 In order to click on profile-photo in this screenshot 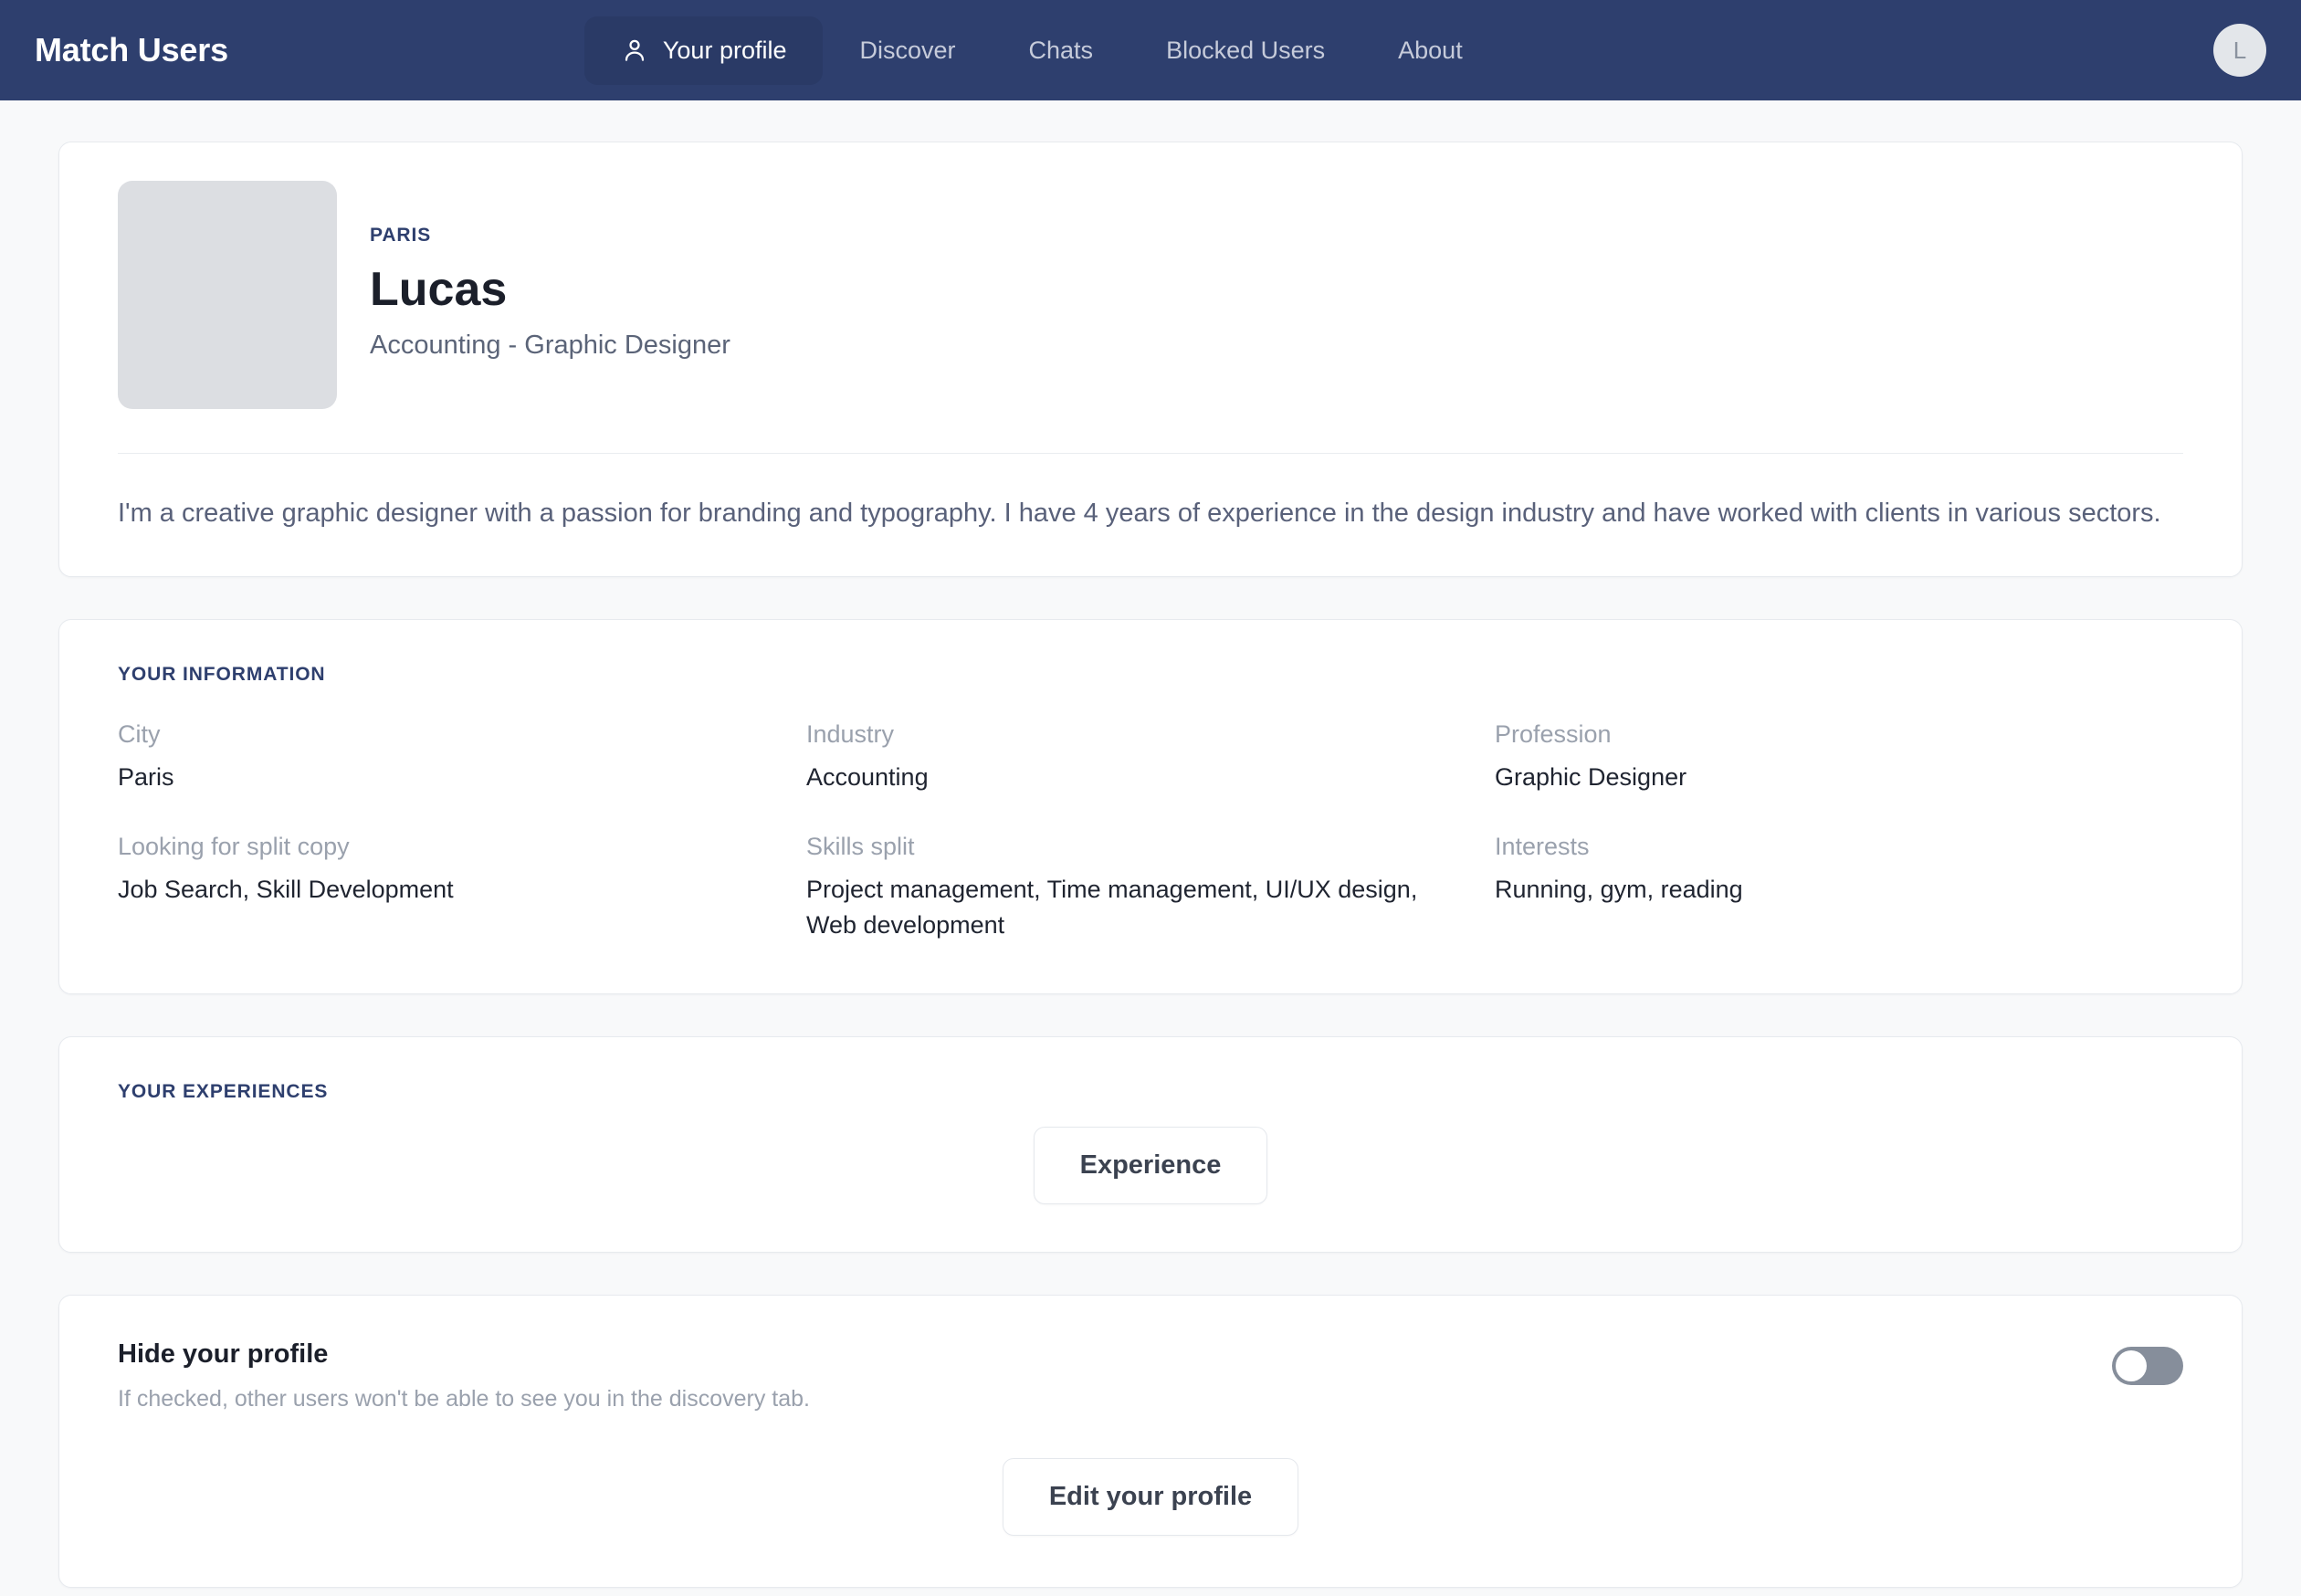, I will do `click(227, 295)`.